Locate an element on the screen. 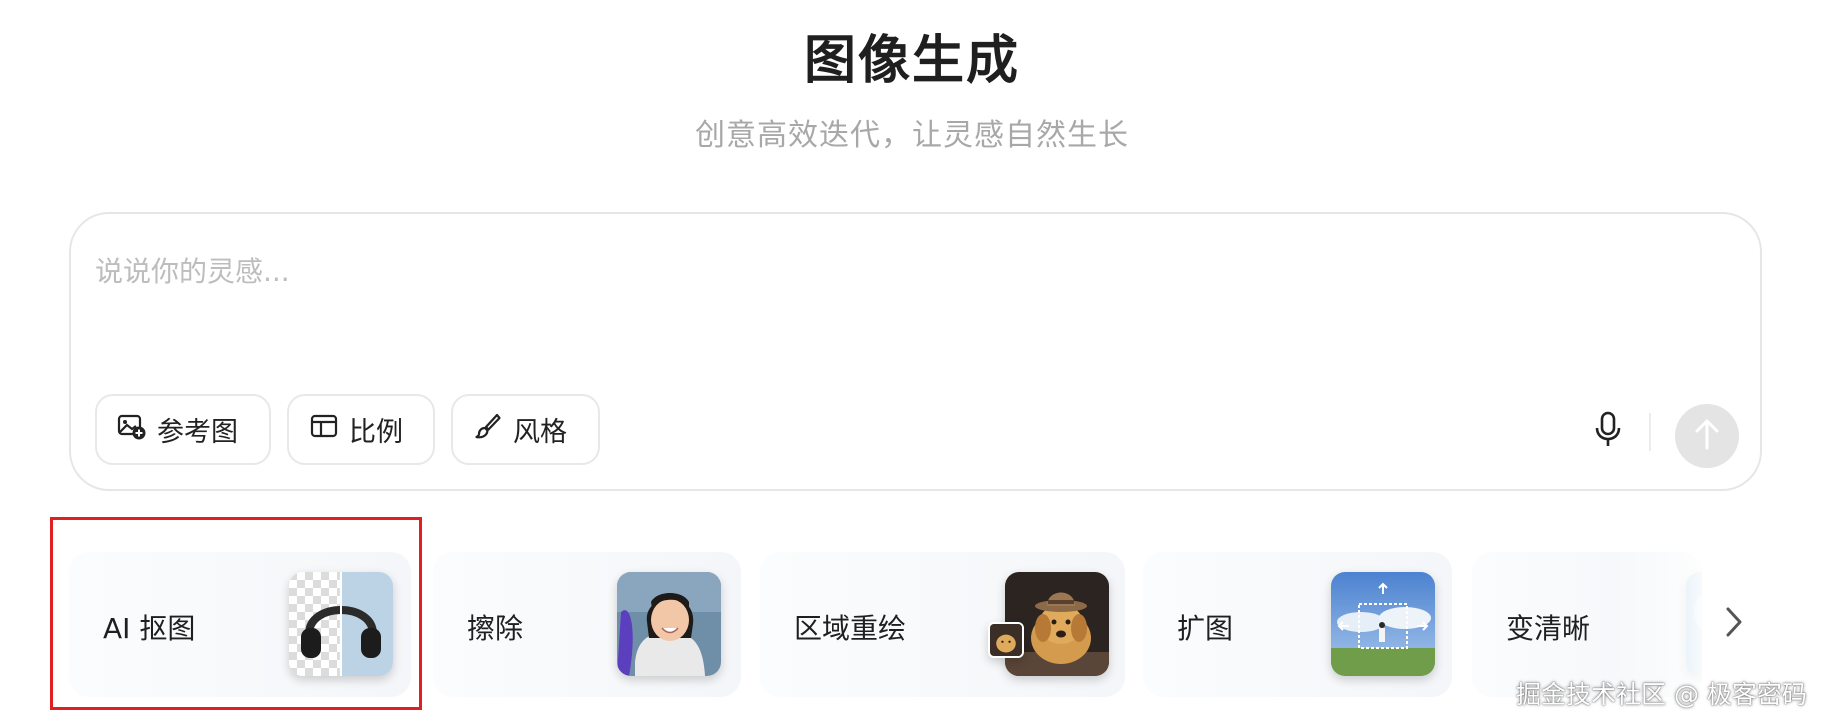  sharpen-preview-image is located at coordinates (1694, 624).